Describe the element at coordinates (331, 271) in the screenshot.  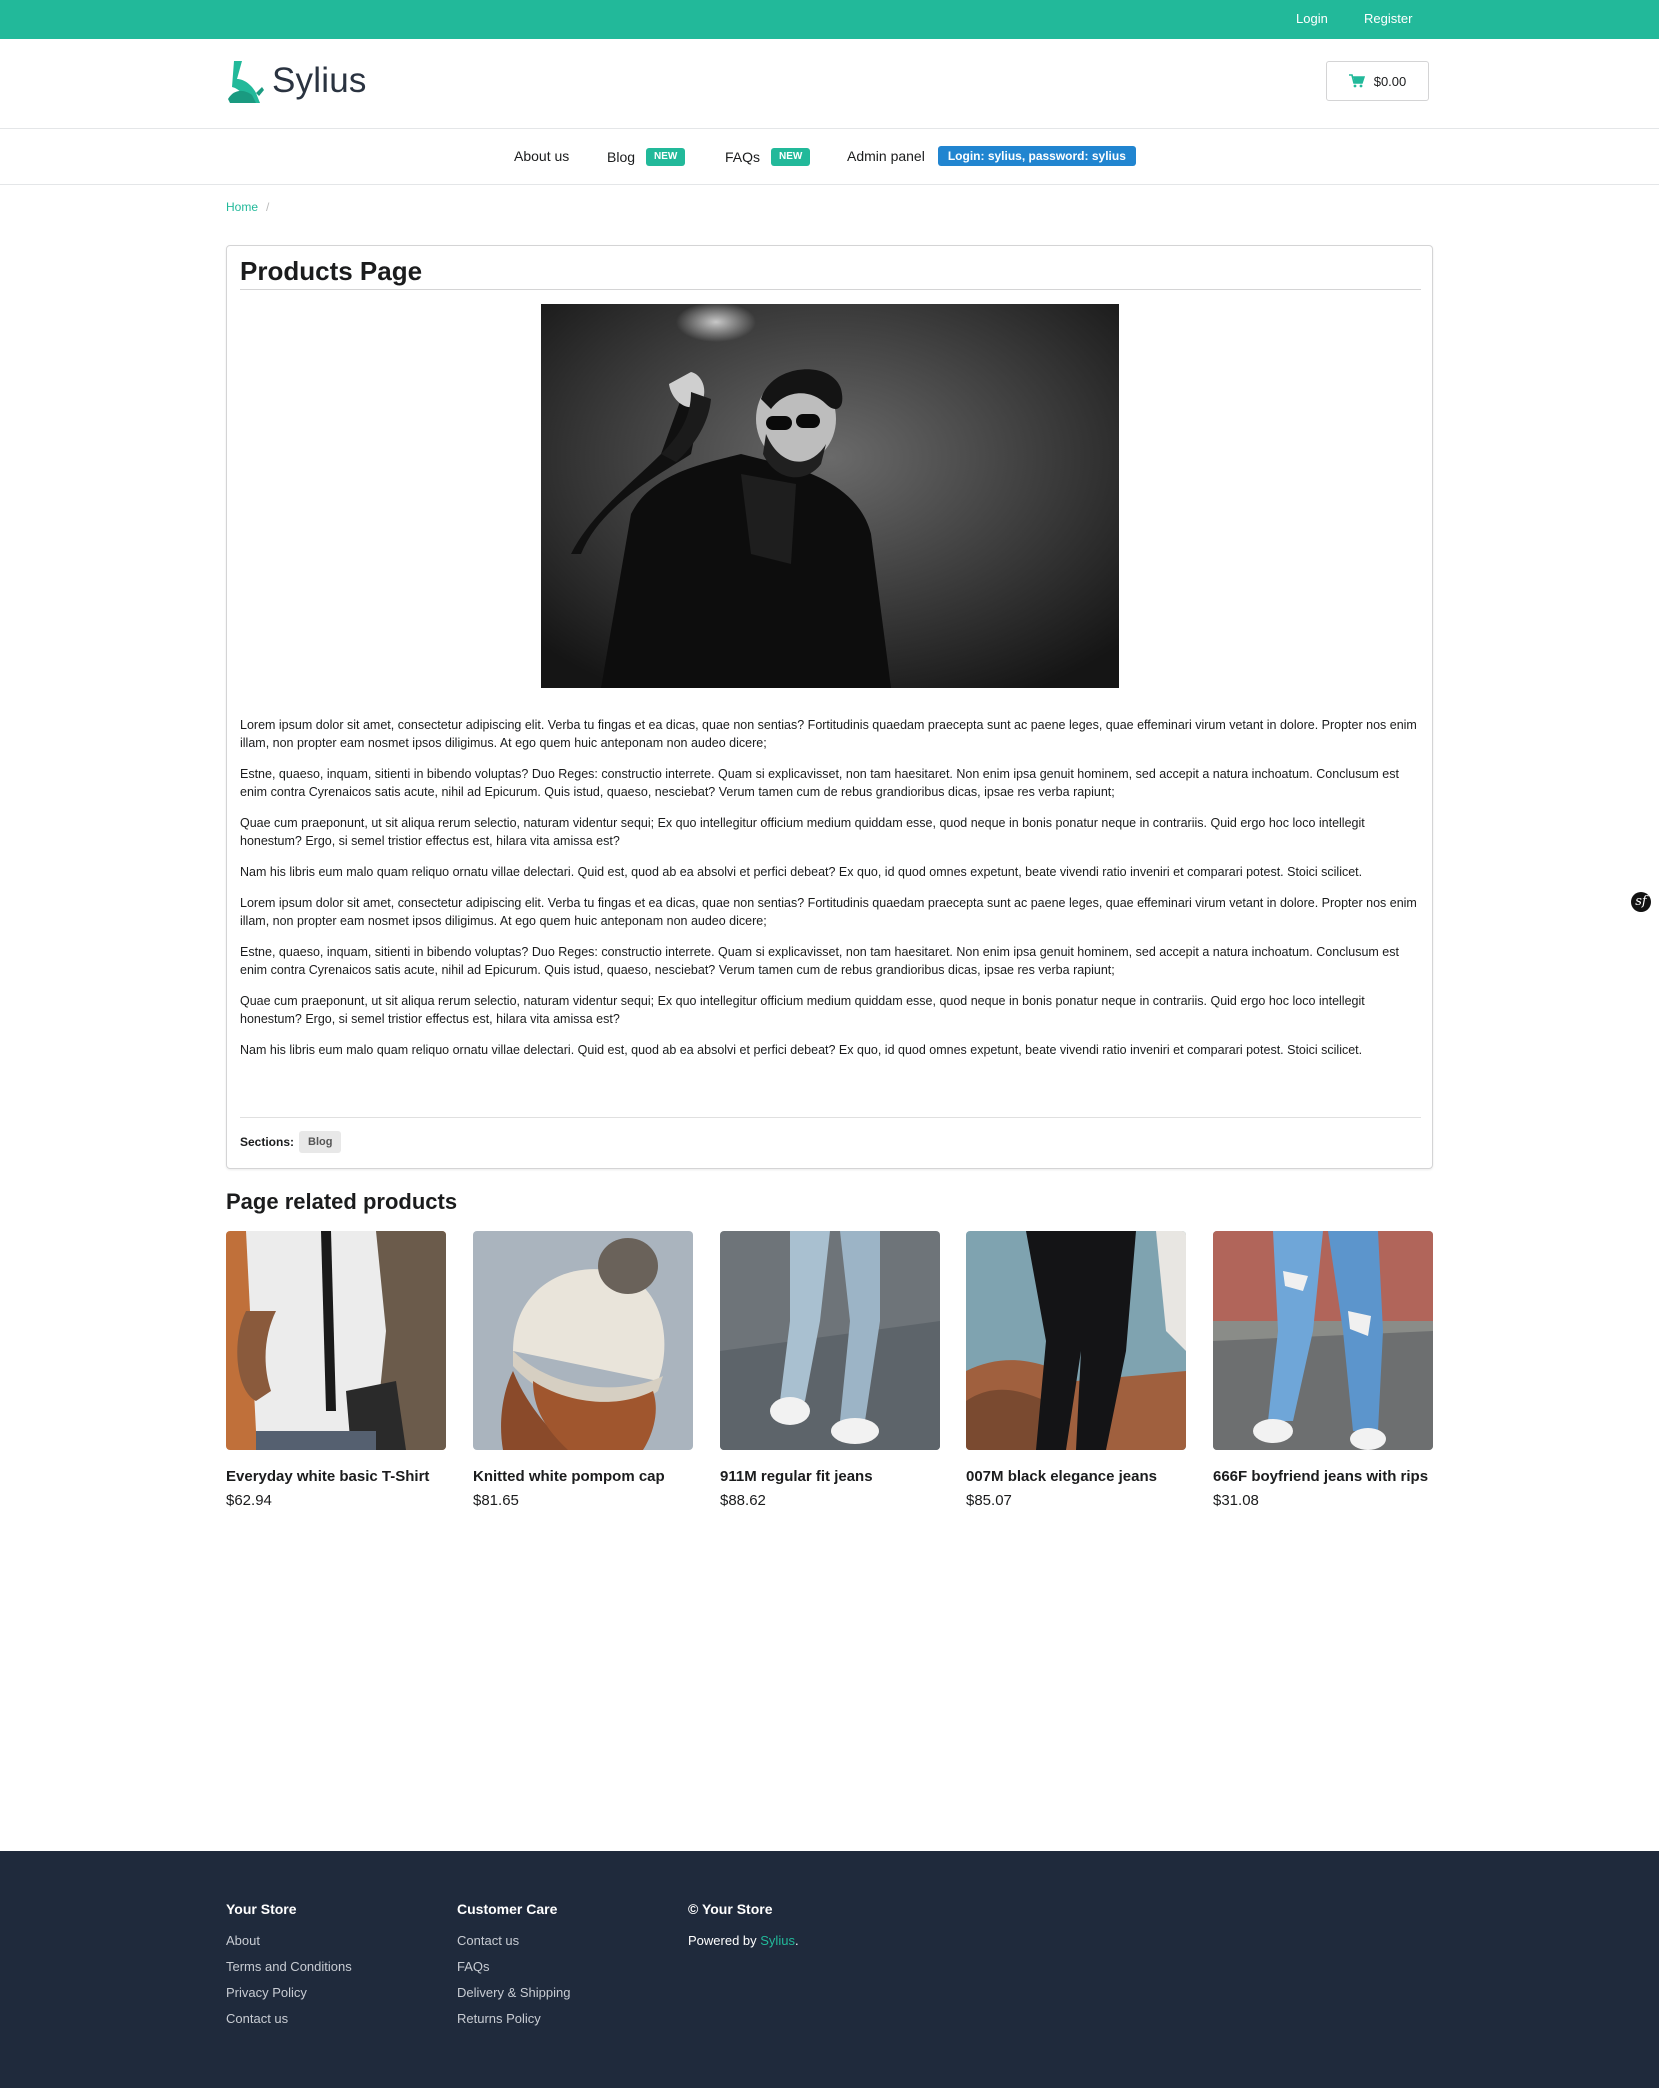
I see `page-title: Products Page` at that location.